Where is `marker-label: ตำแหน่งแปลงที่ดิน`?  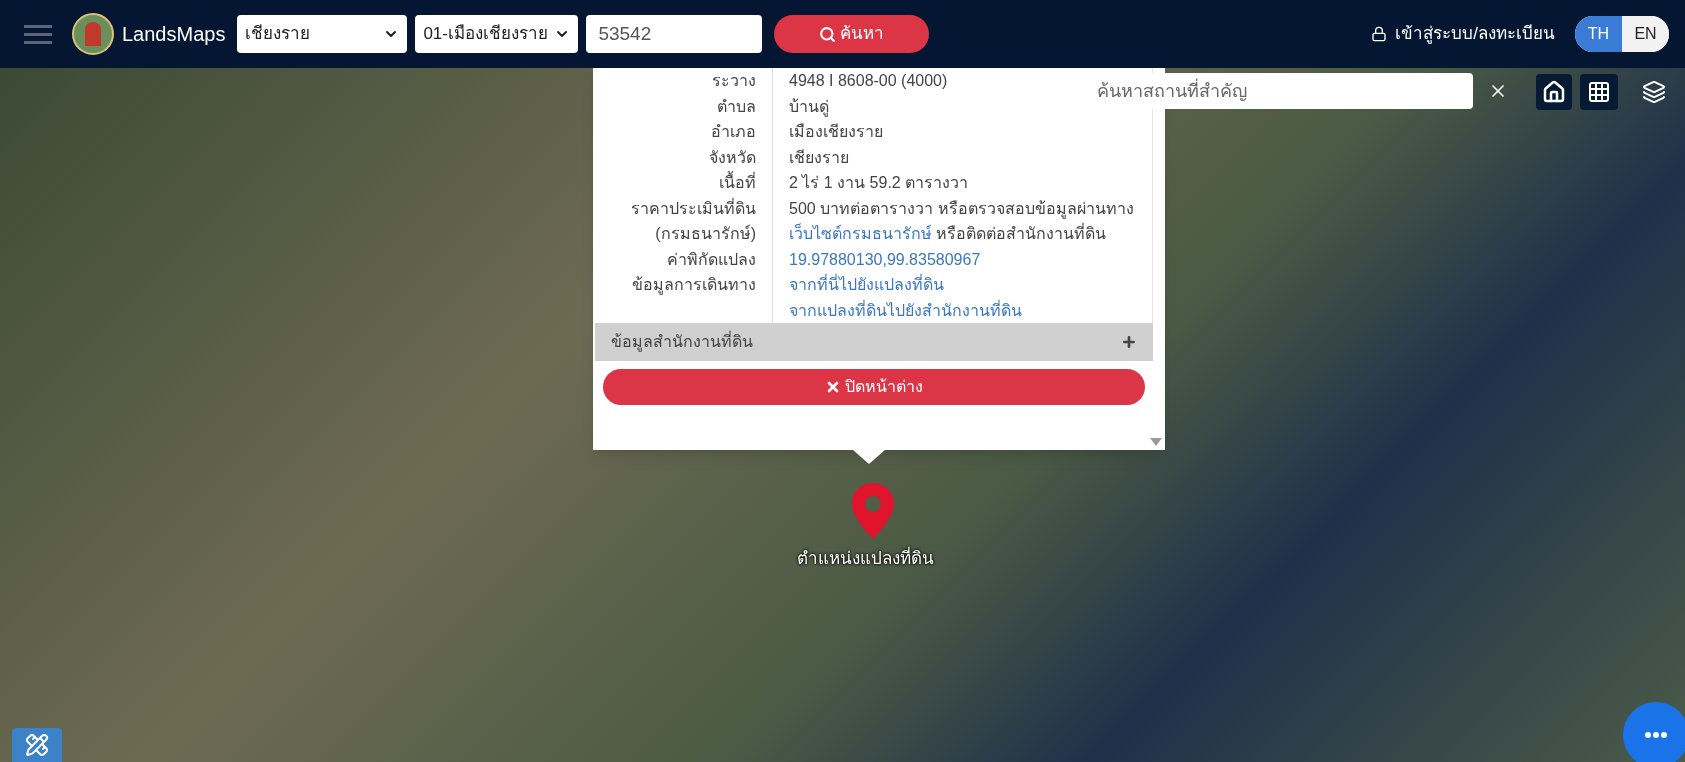
marker-label: ตำแหน่งแปลงที่ดิน is located at coordinates (865, 559).